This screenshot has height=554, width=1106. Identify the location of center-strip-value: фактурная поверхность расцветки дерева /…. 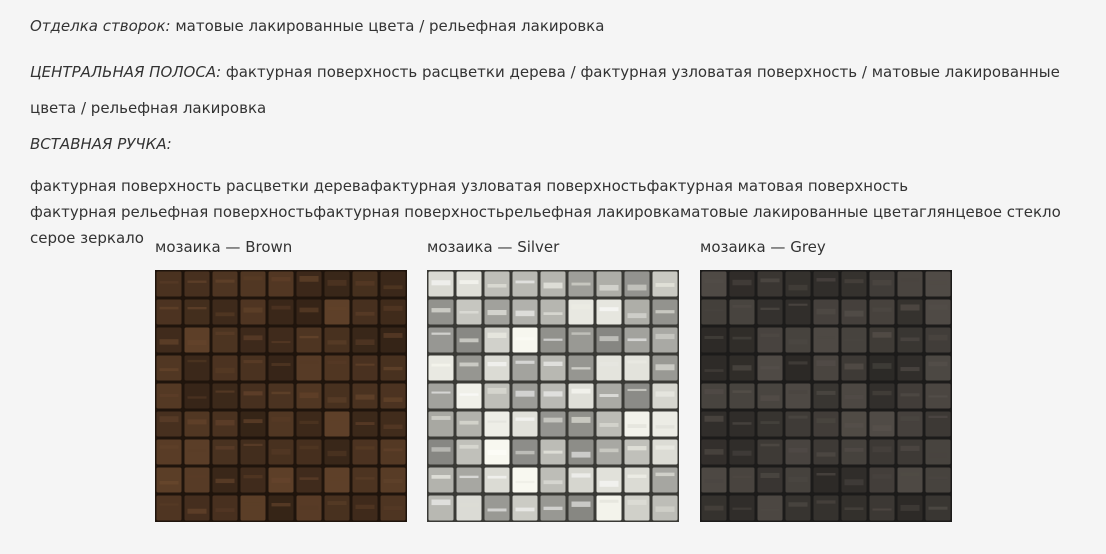
(640, 72).